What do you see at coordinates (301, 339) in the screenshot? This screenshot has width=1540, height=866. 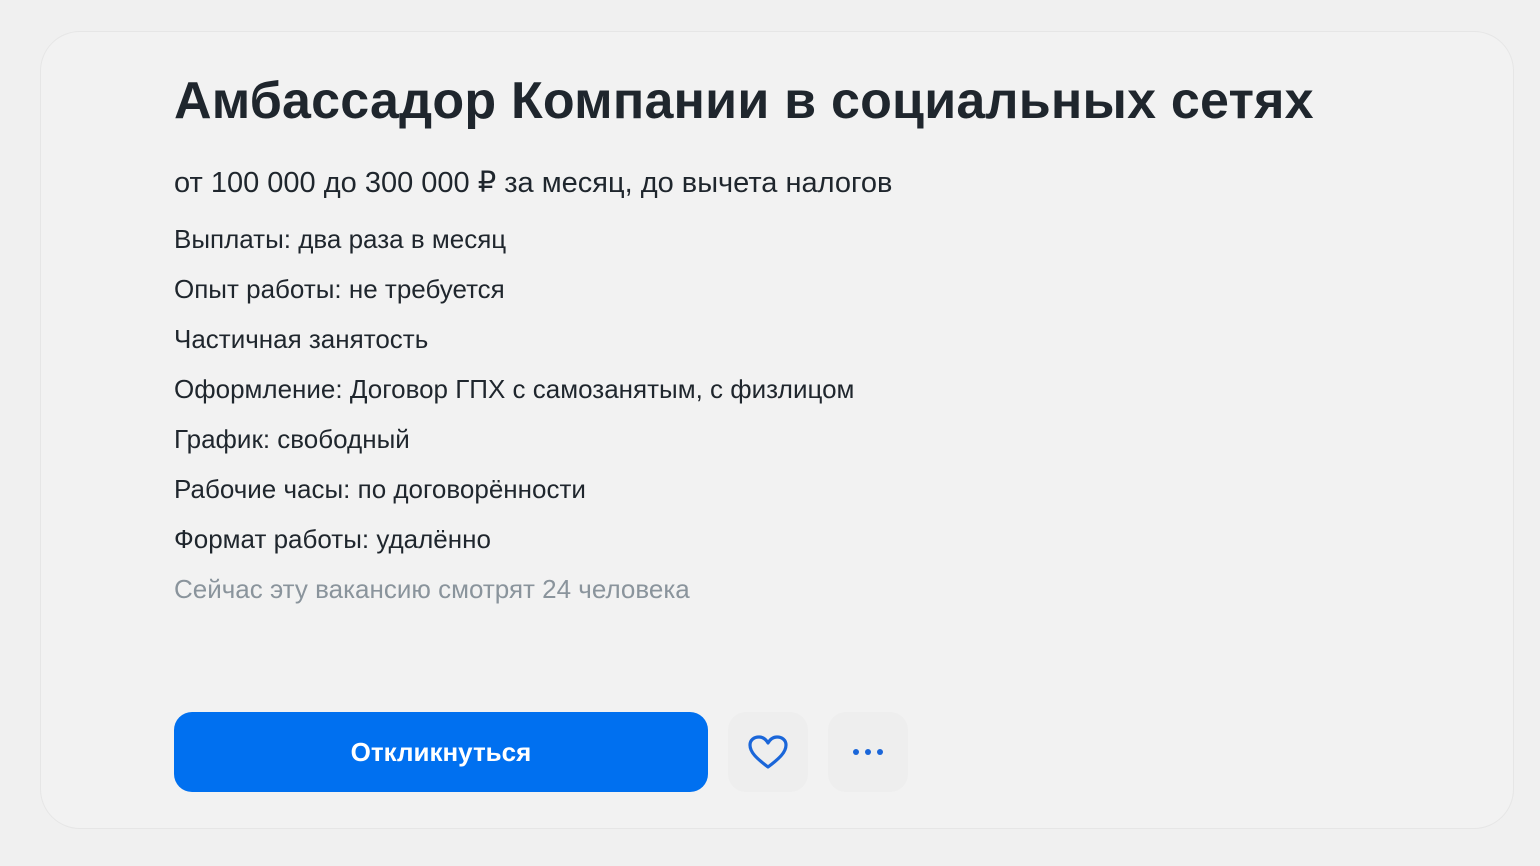 I see `detail-employment: Частичная занятость` at bounding box center [301, 339].